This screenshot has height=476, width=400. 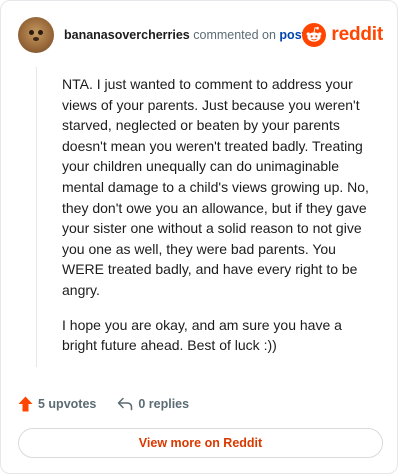 I want to click on comment-actions: 5 upvotes 0 replies, so click(x=103, y=404).